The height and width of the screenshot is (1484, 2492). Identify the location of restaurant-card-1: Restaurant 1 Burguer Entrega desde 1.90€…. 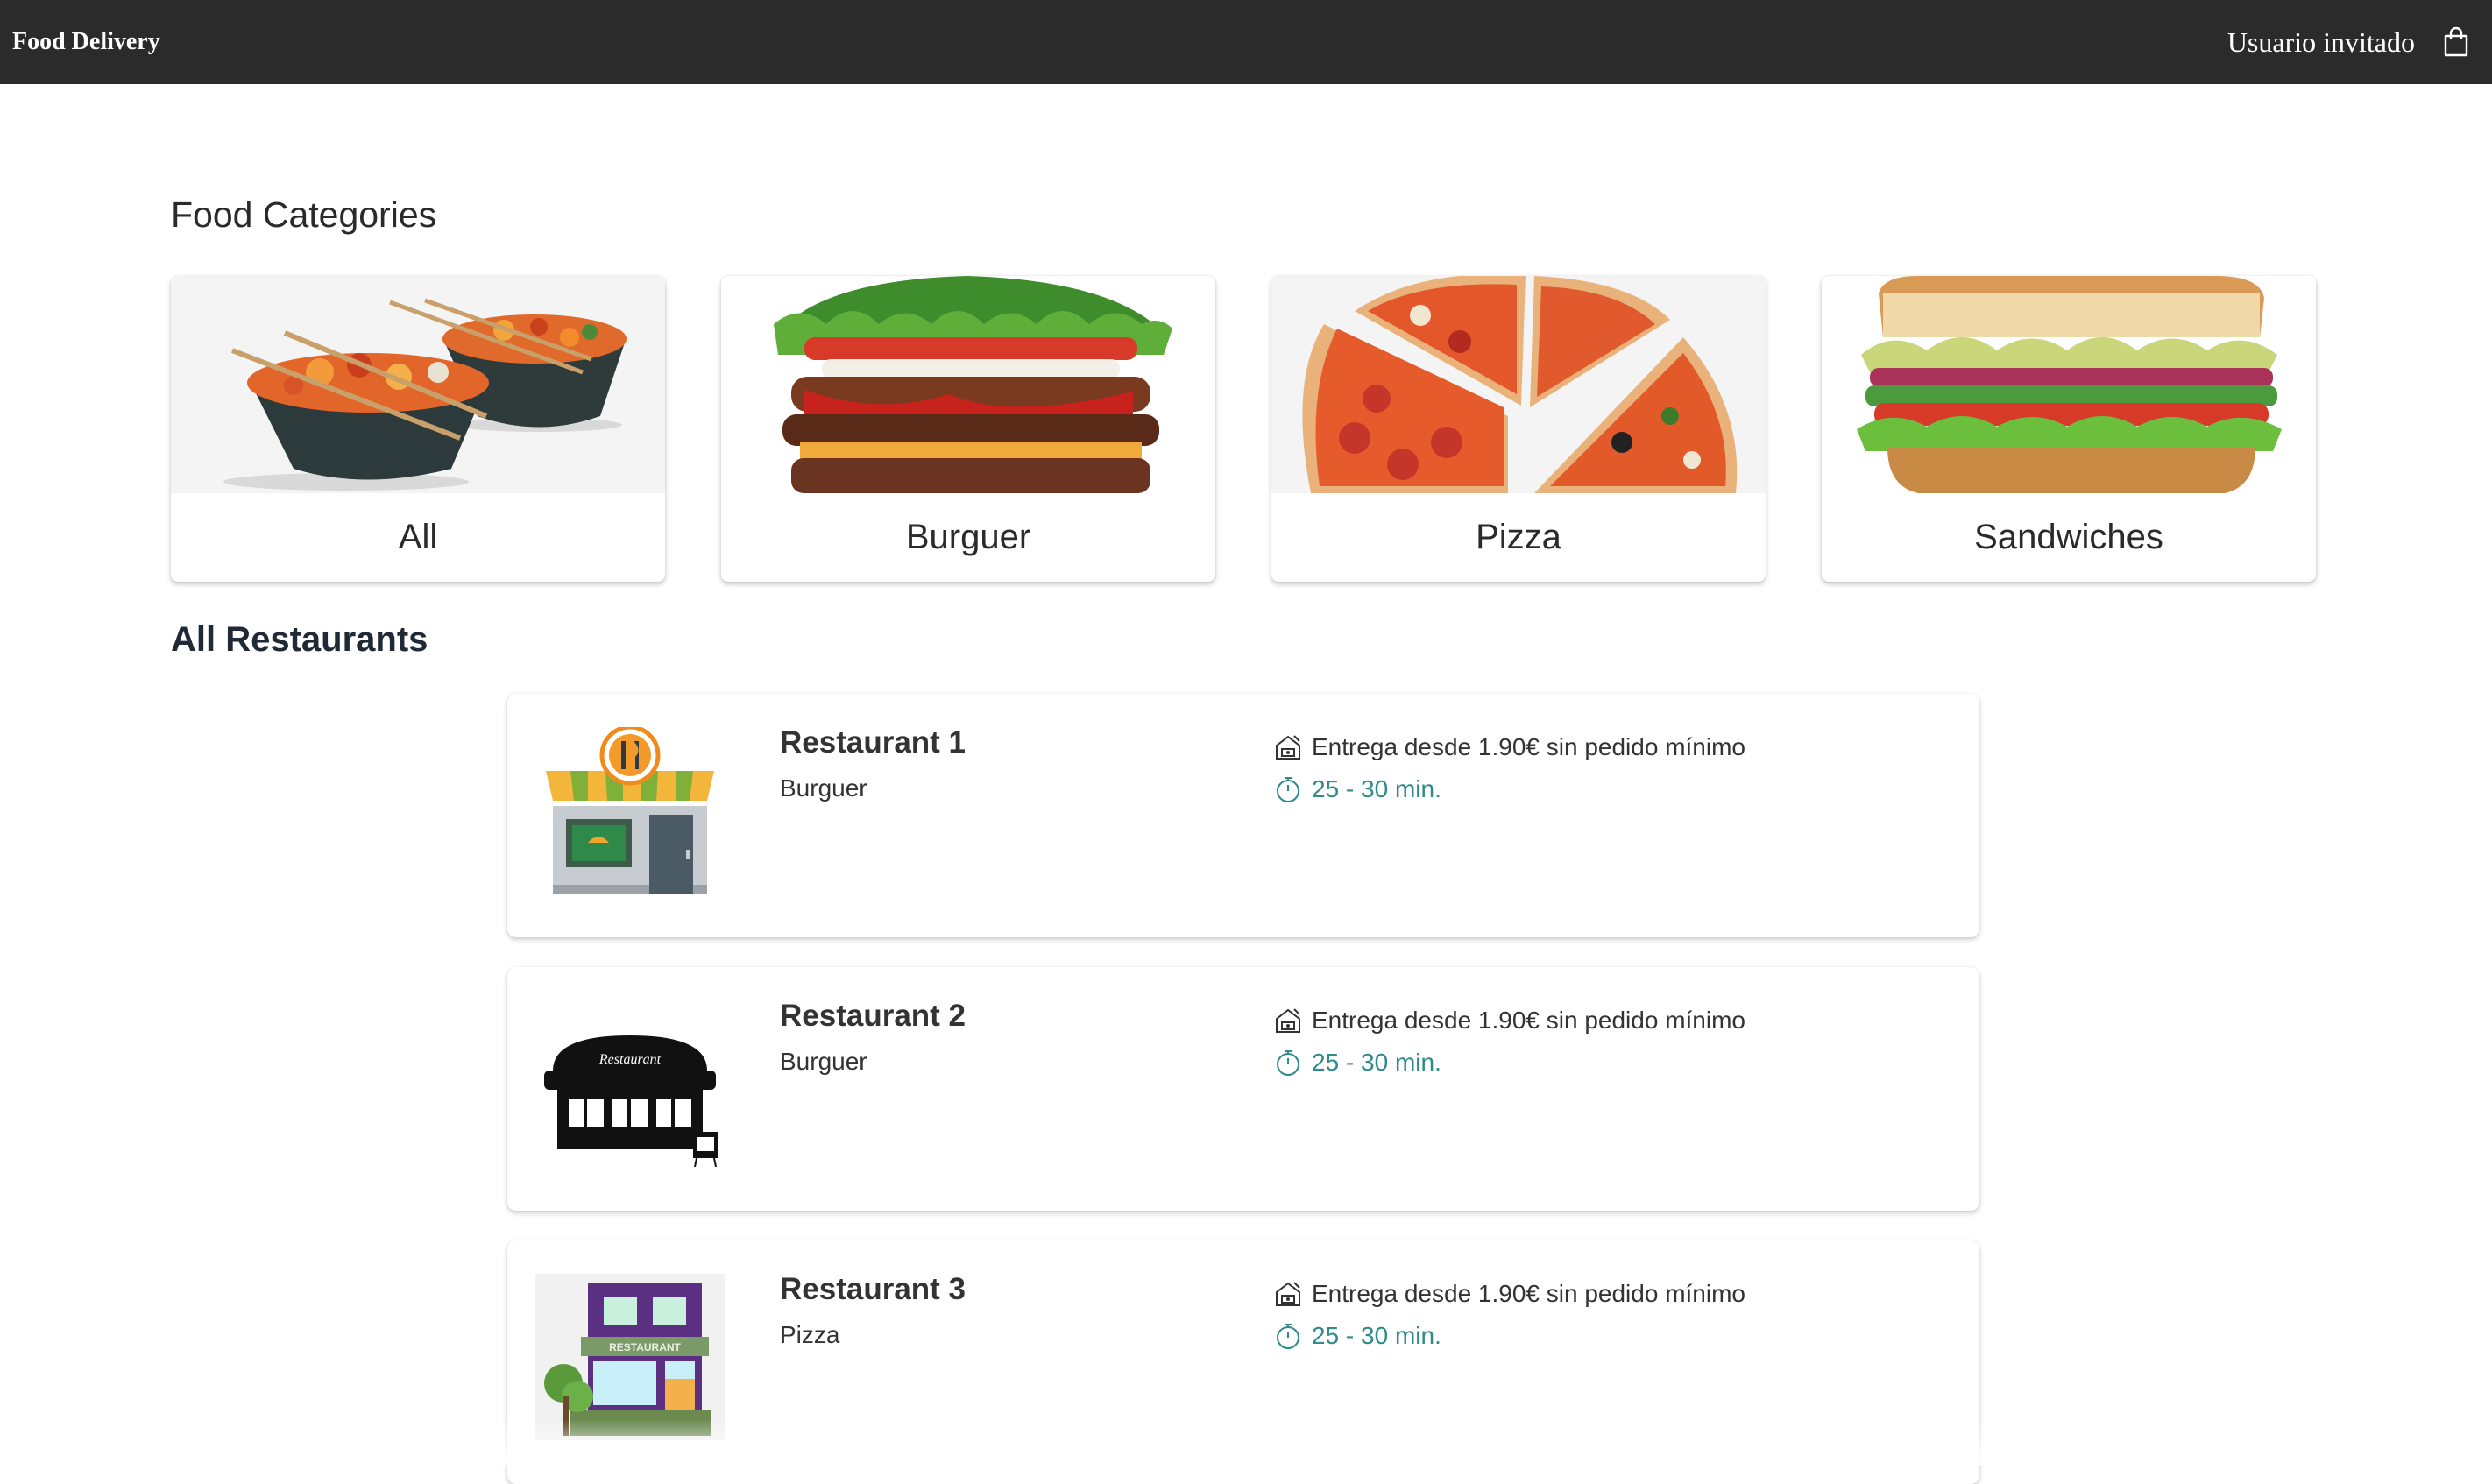
(1243, 815).